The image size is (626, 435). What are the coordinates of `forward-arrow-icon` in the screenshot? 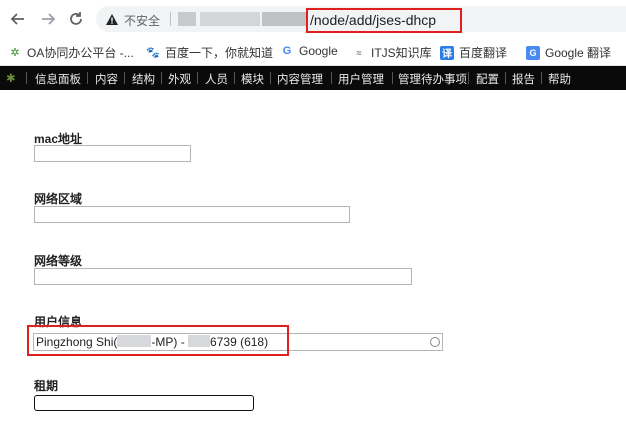 It's located at (48, 19).